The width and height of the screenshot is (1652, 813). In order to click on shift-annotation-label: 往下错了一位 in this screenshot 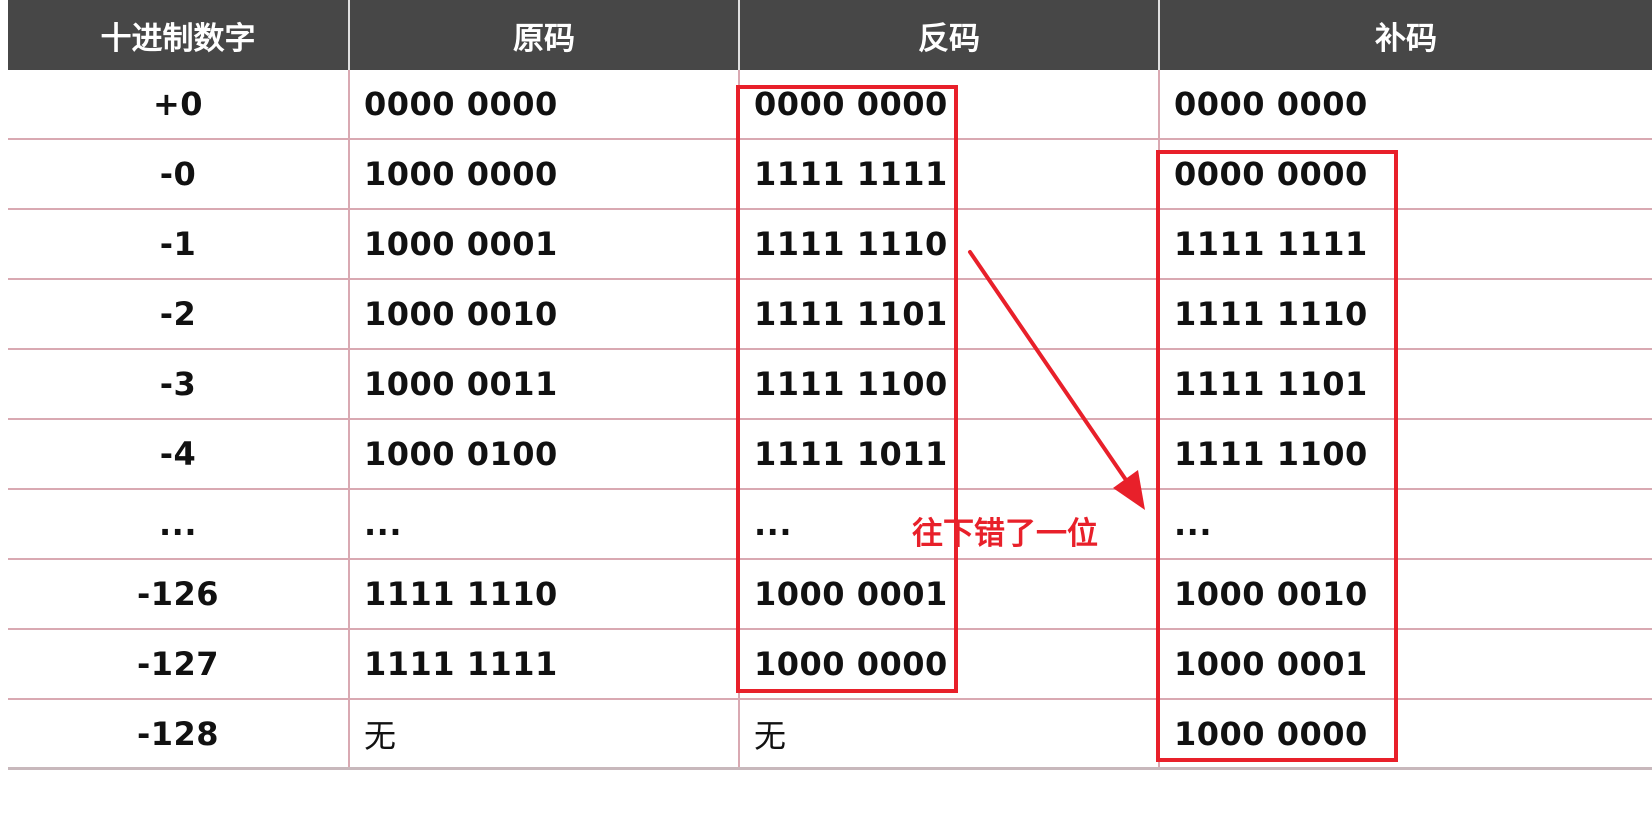, I will do `click(1005, 534)`.